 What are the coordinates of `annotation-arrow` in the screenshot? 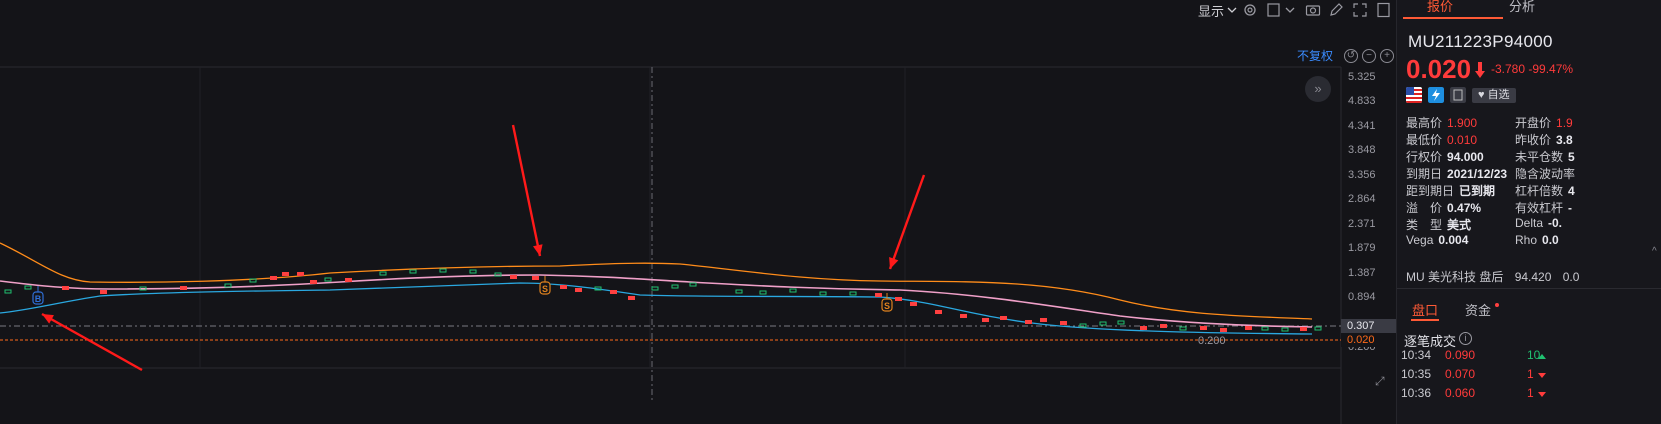 It's located at (526, 190).